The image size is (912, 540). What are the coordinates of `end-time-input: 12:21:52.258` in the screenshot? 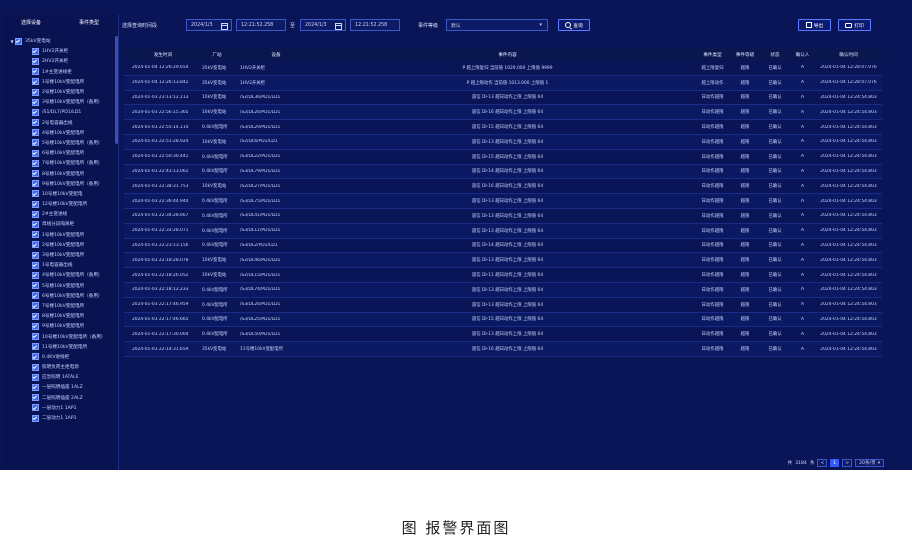 It's located at (375, 25).